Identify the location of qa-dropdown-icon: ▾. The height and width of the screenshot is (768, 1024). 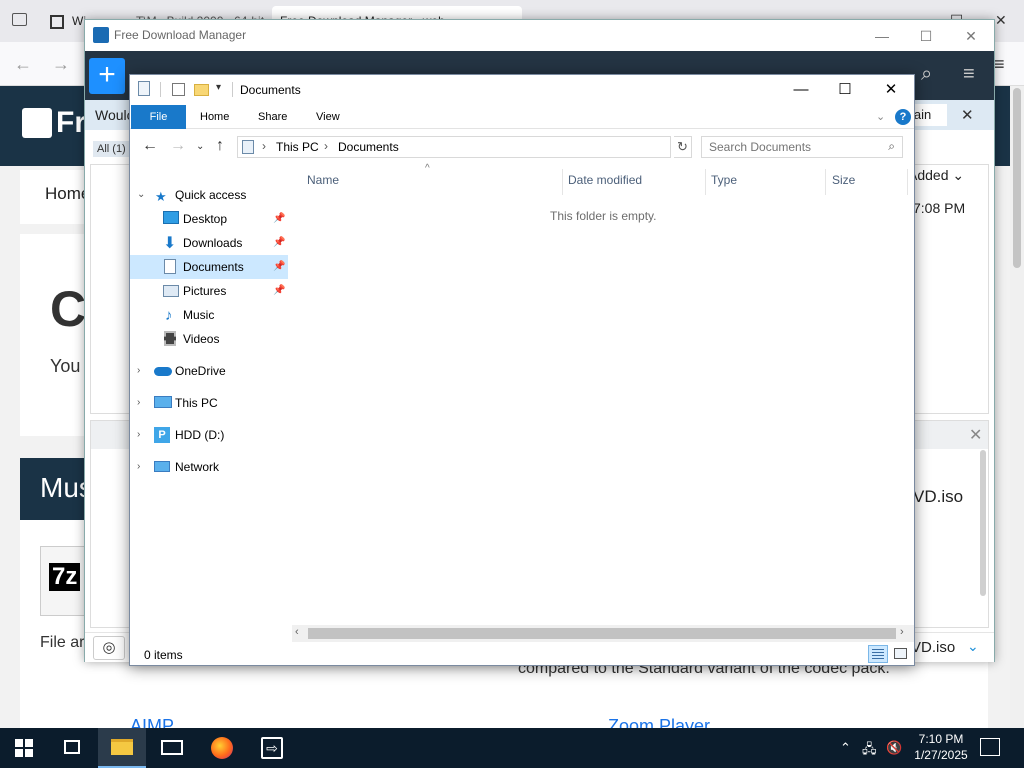
(218, 87).